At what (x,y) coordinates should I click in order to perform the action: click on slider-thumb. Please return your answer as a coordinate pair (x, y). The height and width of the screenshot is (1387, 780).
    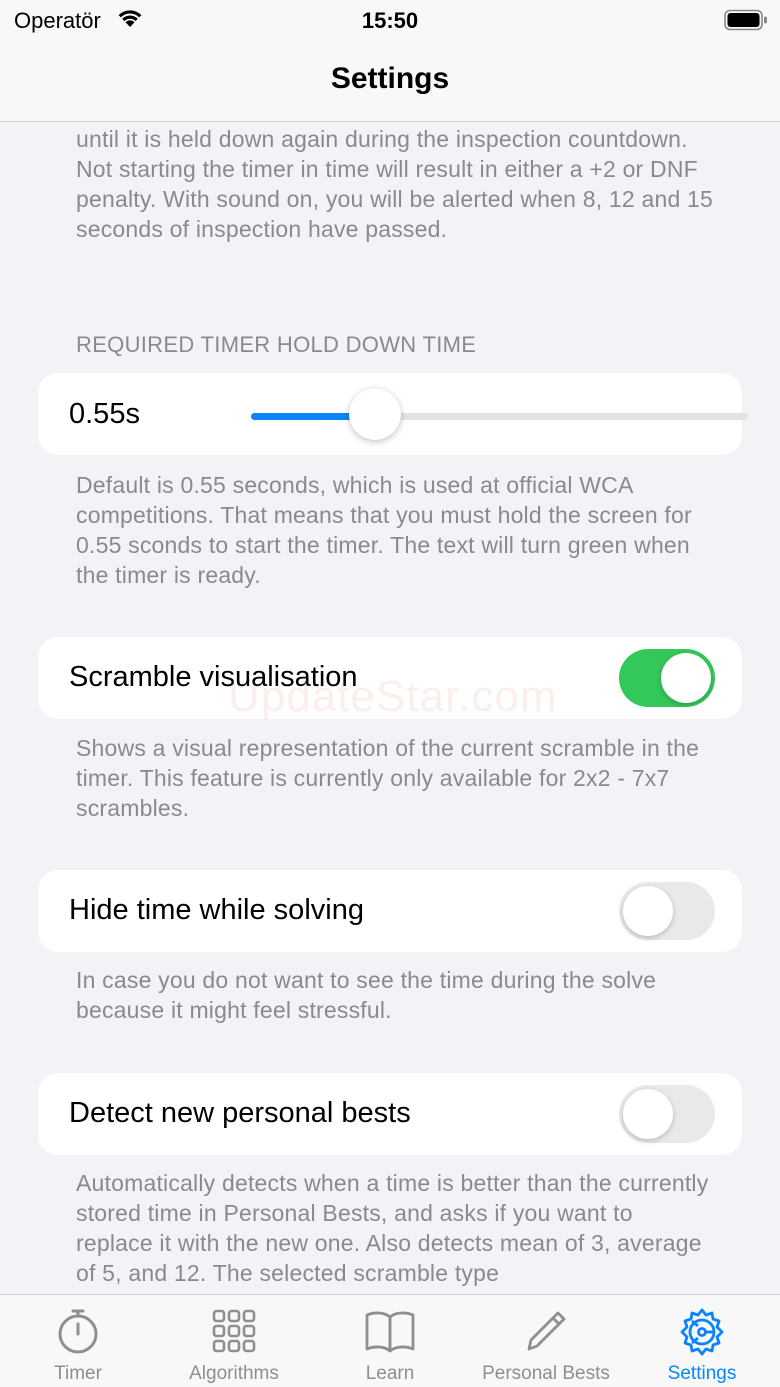
    Looking at the image, I should click on (375, 414).